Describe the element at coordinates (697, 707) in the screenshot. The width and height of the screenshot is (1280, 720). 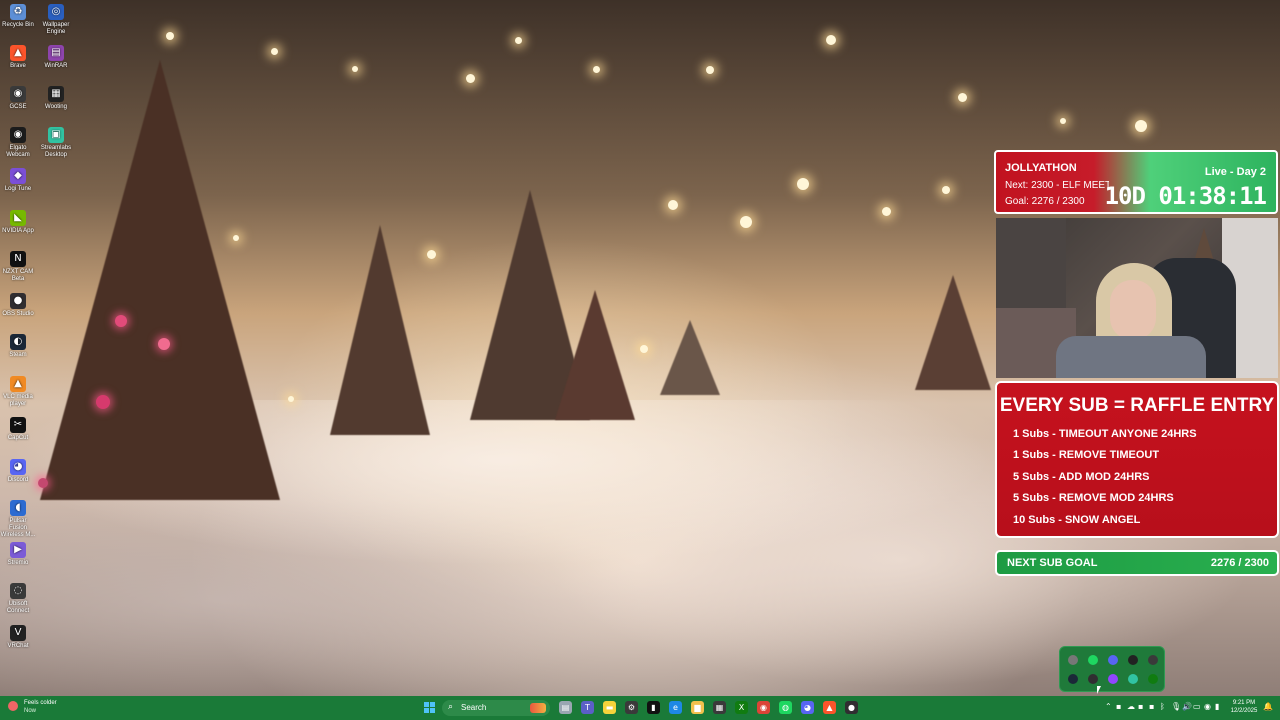
I see `file-explorer-icon: ▆` at that location.